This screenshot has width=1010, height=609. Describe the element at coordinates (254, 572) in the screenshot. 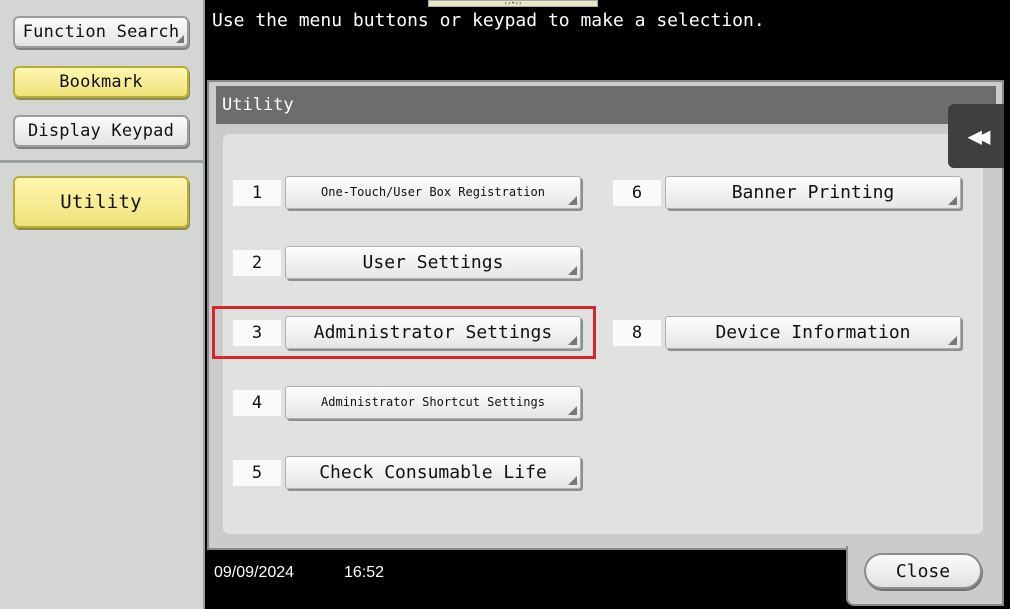

I see `date-display: 09/09/2024` at that location.